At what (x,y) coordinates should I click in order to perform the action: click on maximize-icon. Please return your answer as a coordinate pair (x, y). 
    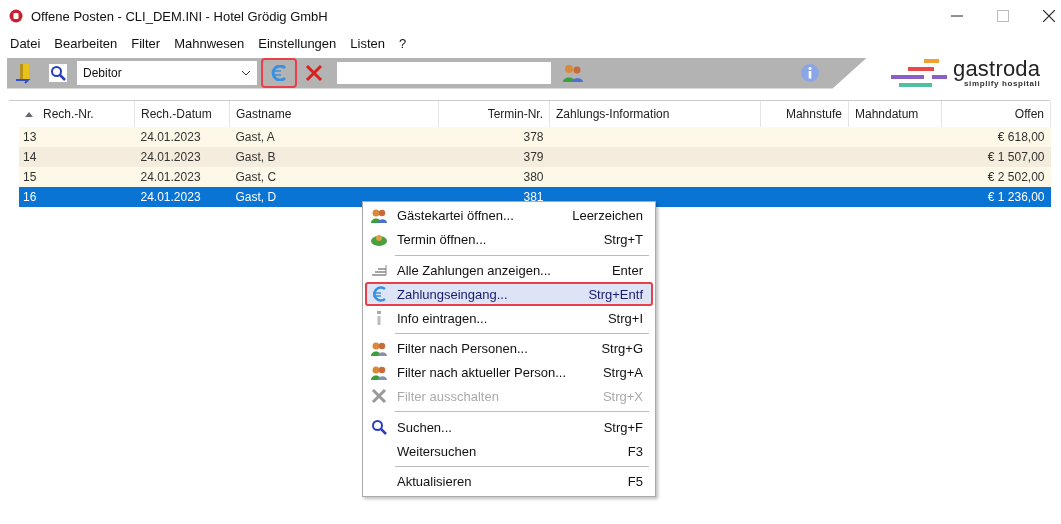
    Looking at the image, I should click on (1003, 16).